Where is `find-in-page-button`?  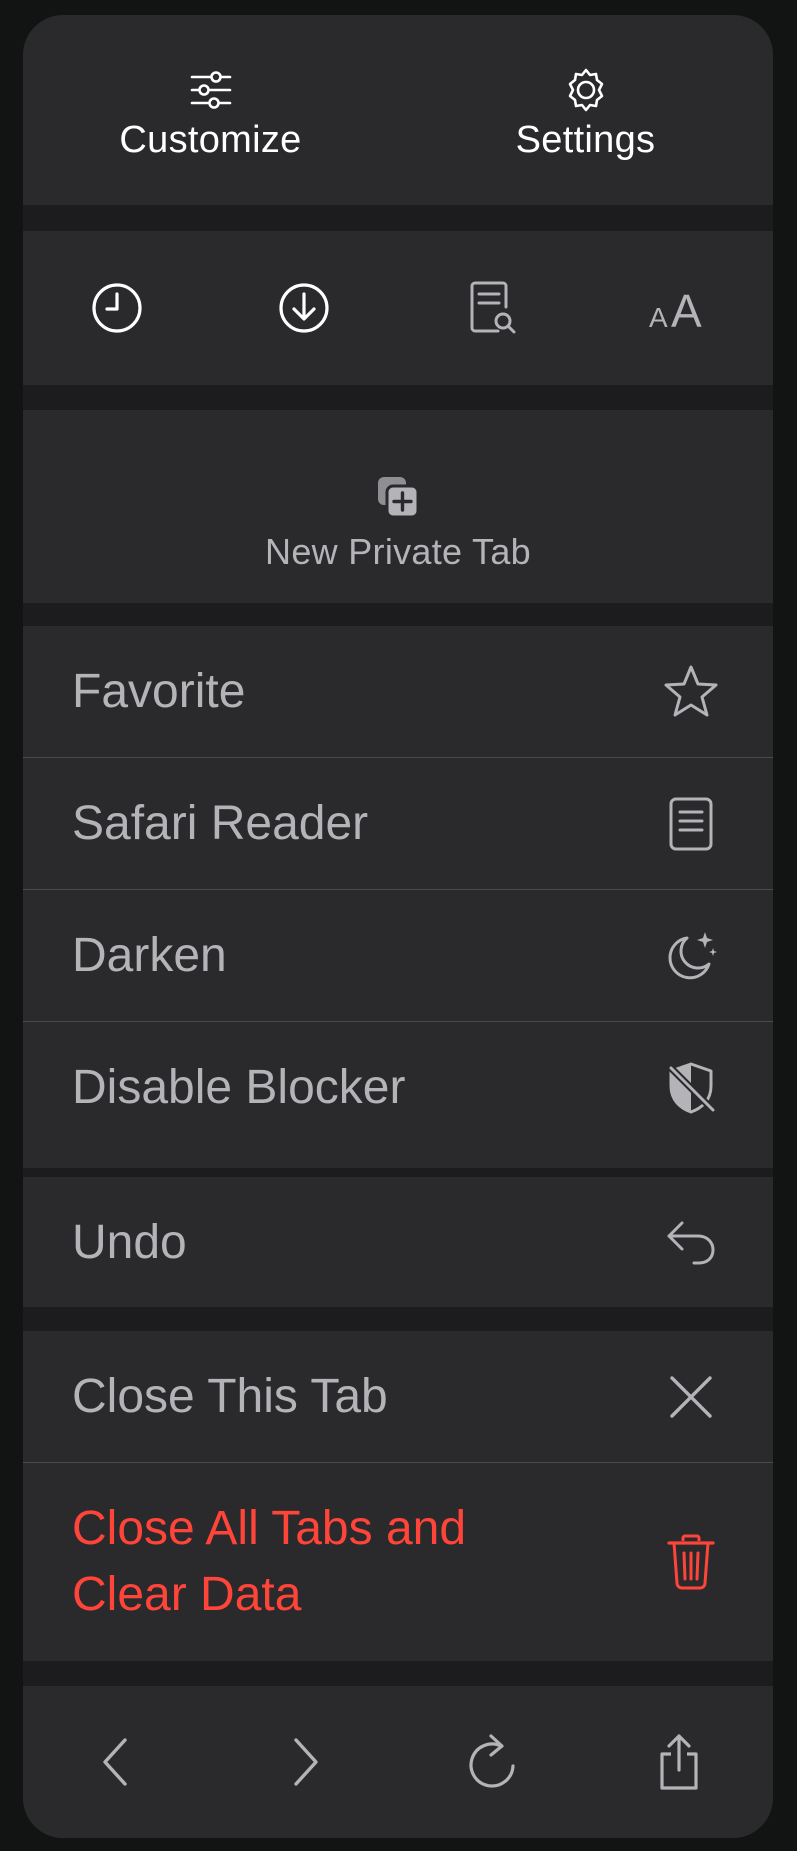
find-in-page-button is located at coordinates (491, 308).